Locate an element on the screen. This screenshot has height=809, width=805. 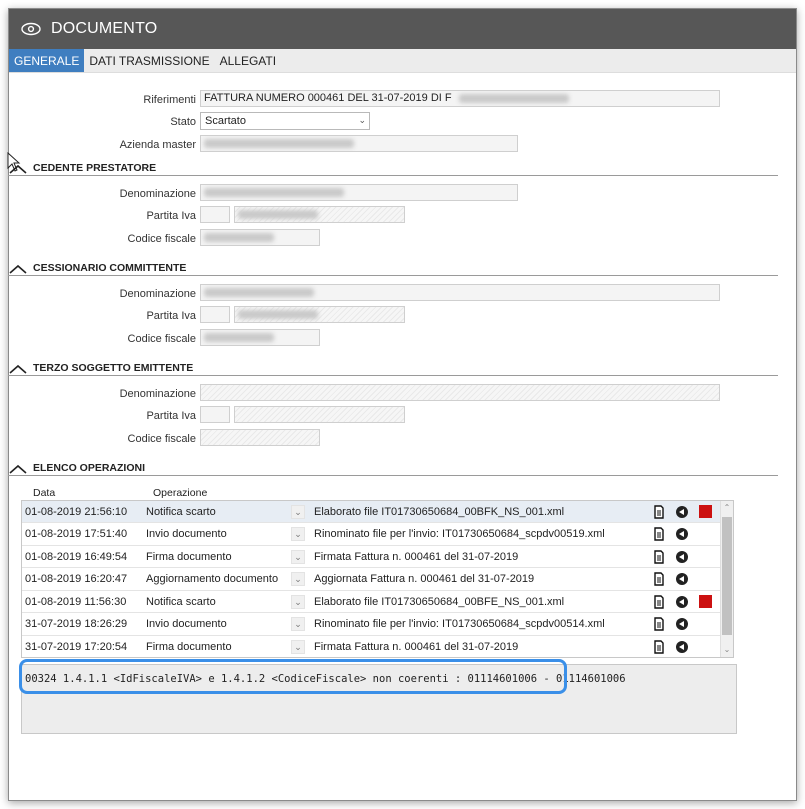
scrollbar-thumb is located at coordinates (727, 576).